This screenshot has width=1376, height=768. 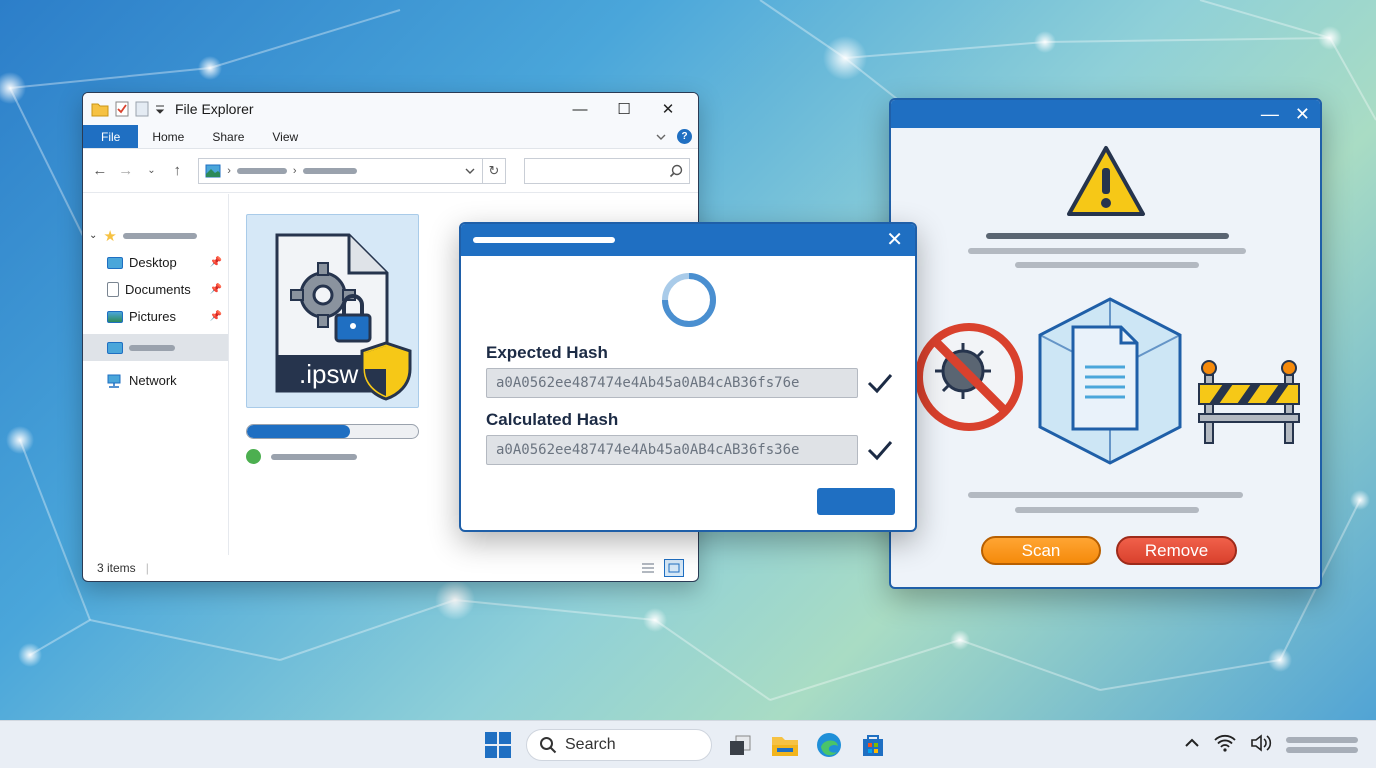 I want to click on sidebar-item-label: Pictures, so click(x=152, y=316).